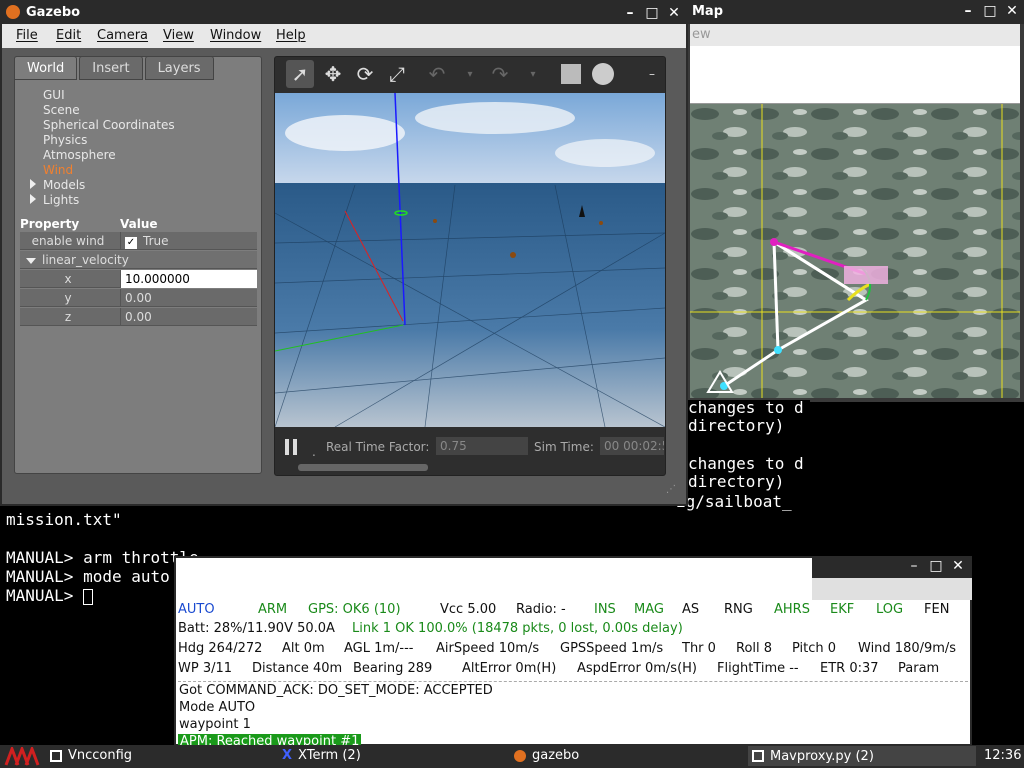 The width and height of the screenshot is (1024, 768). Describe the element at coordinates (122, 35) in the screenshot. I see `menu-camera: Camera` at that location.